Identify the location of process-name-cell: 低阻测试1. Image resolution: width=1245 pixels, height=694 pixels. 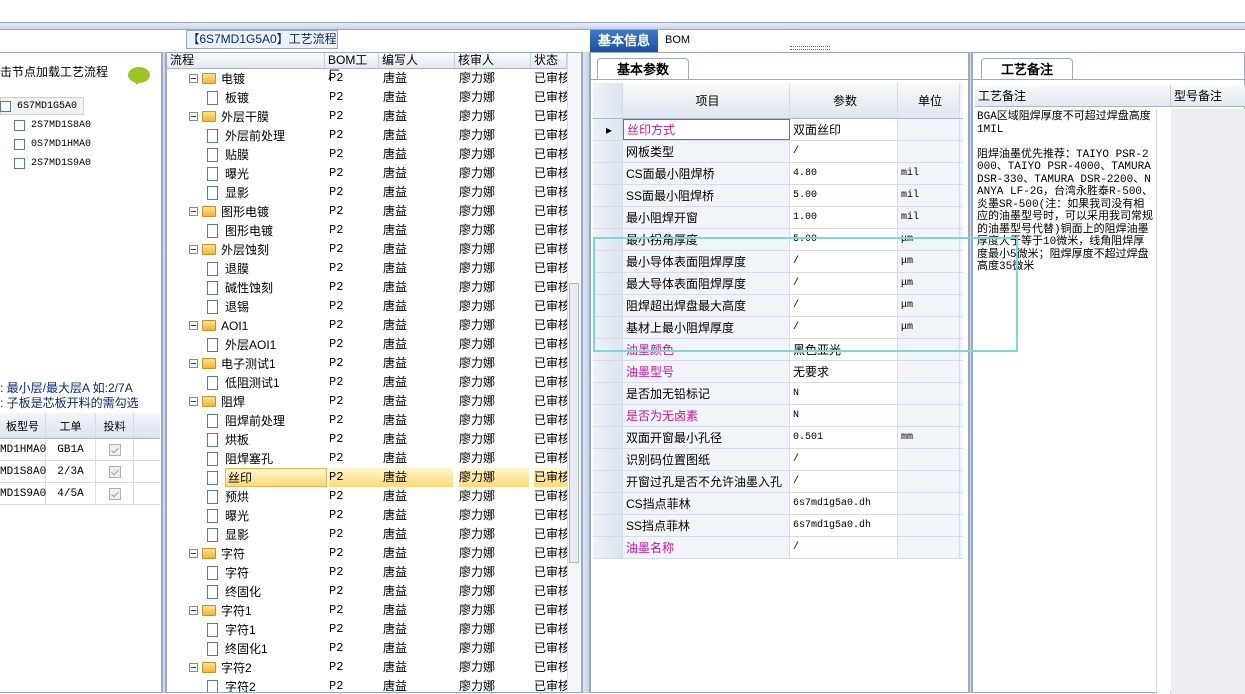
(243, 382).